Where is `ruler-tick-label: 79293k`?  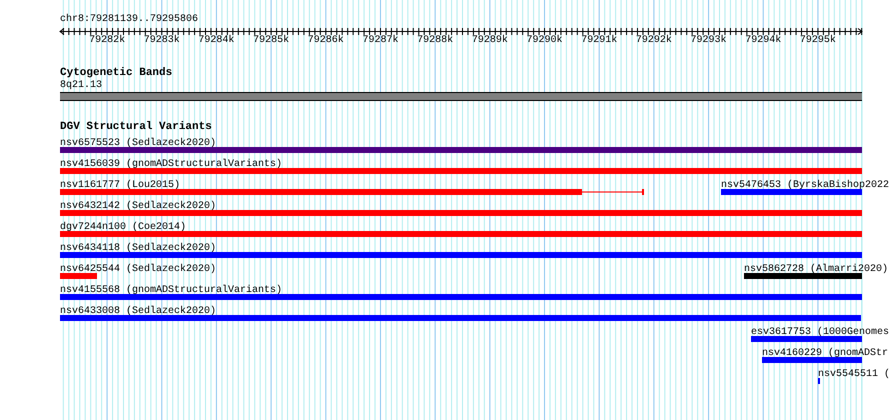
ruler-tick-label: 79293k is located at coordinates (709, 41).